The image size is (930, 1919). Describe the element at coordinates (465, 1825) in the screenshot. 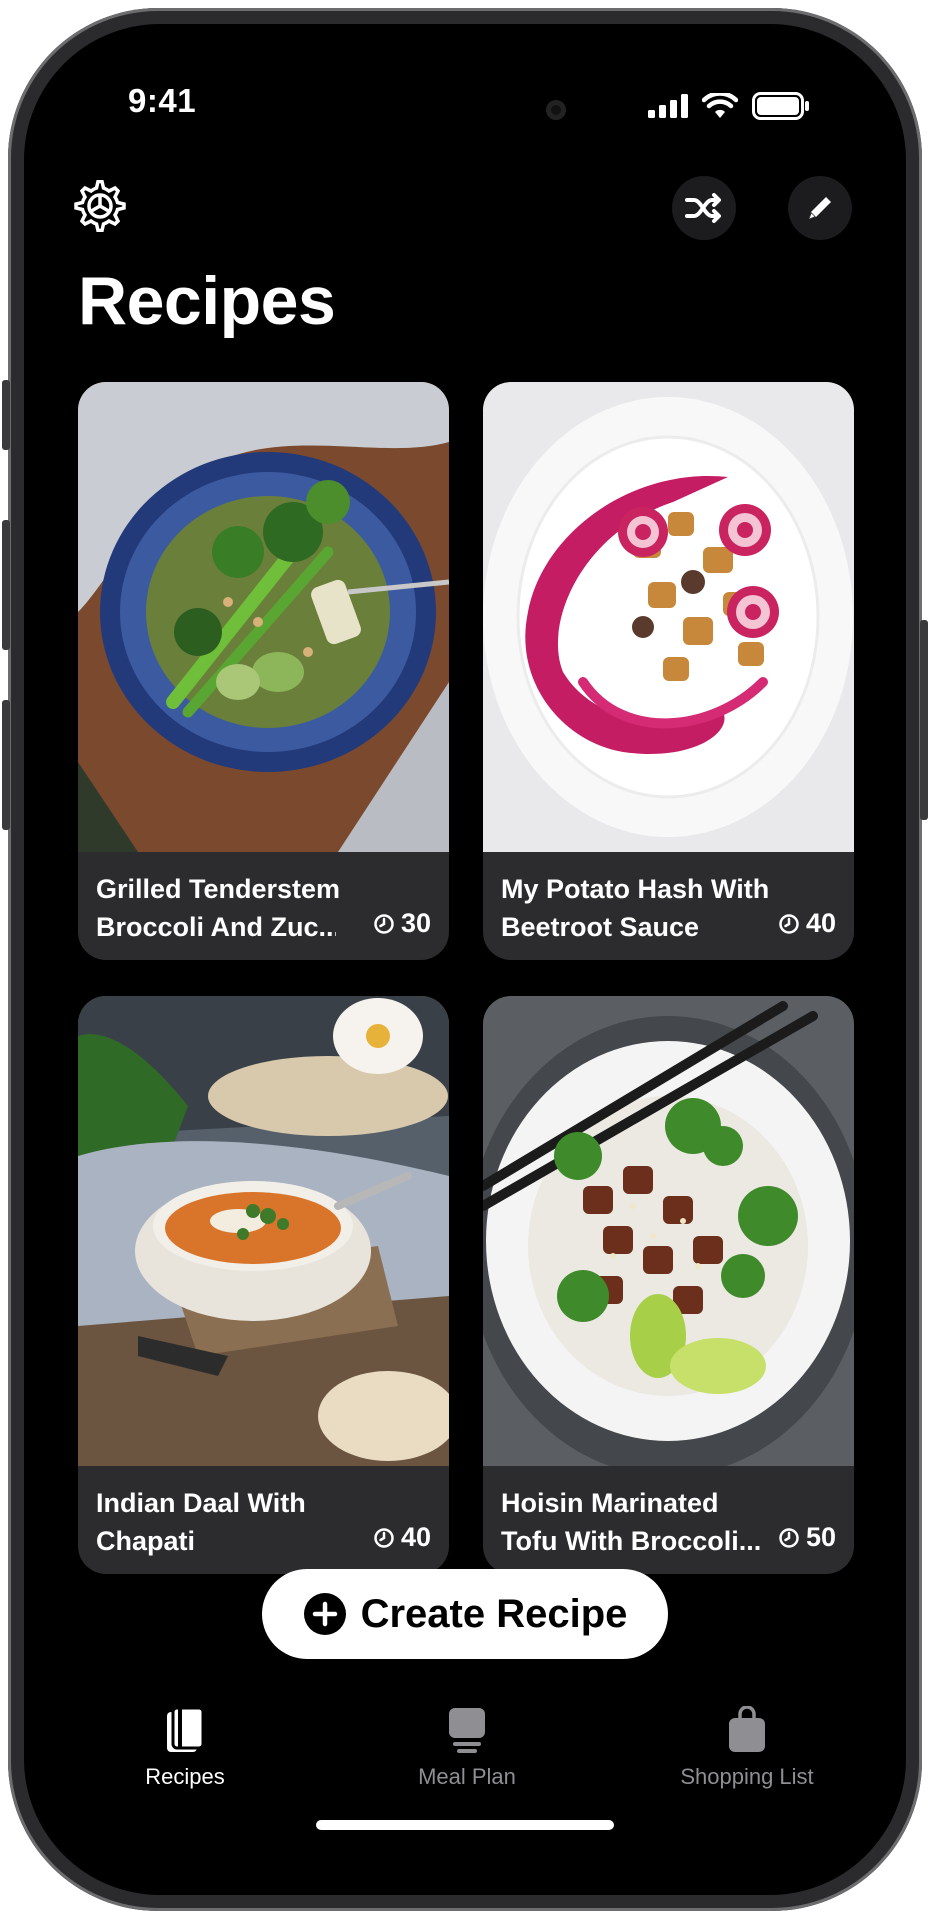

I see `home-indicator` at that location.